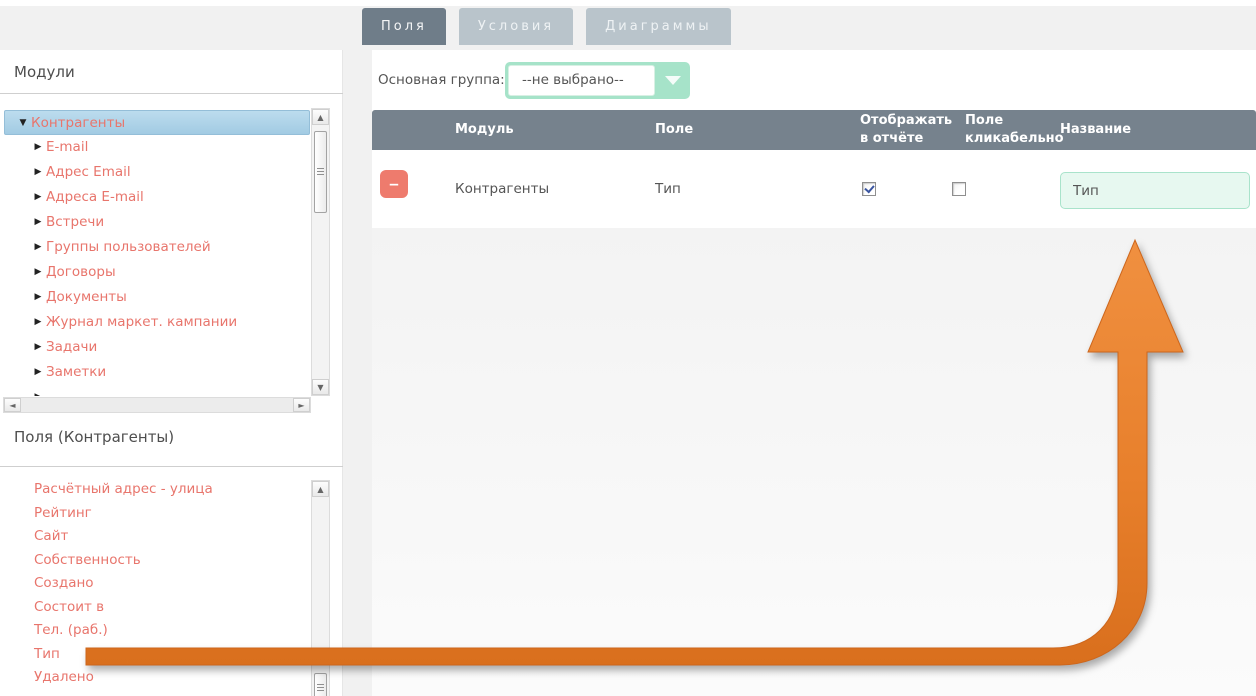 This screenshot has width=1256, height=696. What do you see at coordinates (157, 297) in the screenshot?
I see `tree-item-Документы: ▶ Документы` at bounding box center [157, 297].